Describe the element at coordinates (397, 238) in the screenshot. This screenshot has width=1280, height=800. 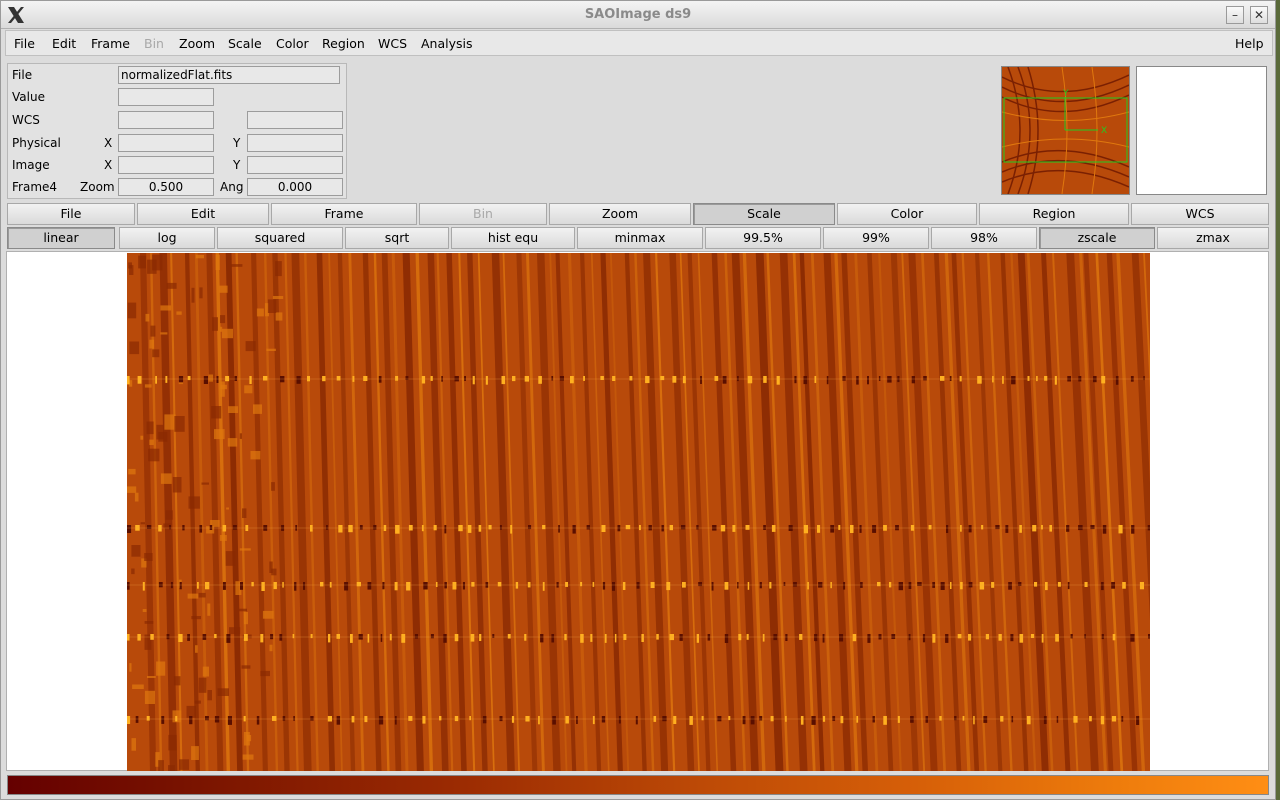
I see `scale-sqrt-button: sqrt` at that location.